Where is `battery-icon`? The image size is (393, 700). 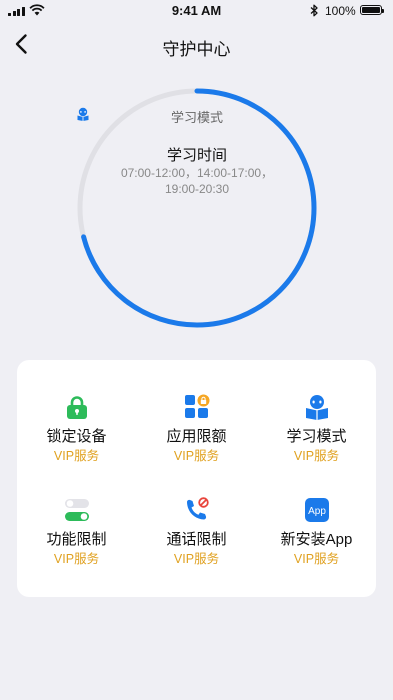
battery-icon is located at coordinates (372, 10).